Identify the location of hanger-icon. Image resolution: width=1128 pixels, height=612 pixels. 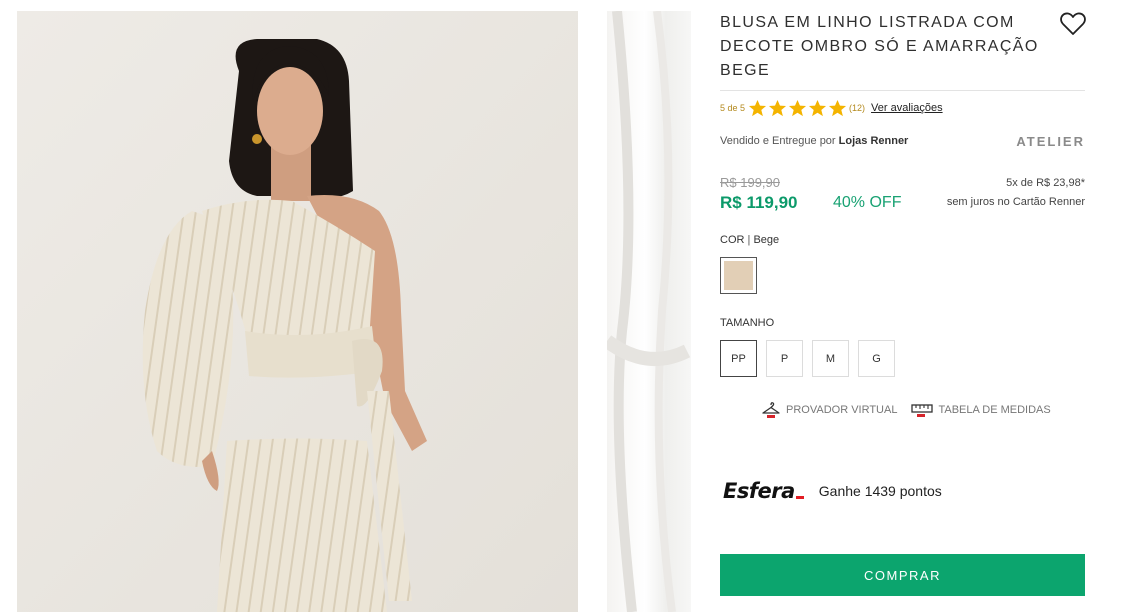
(771, 410).